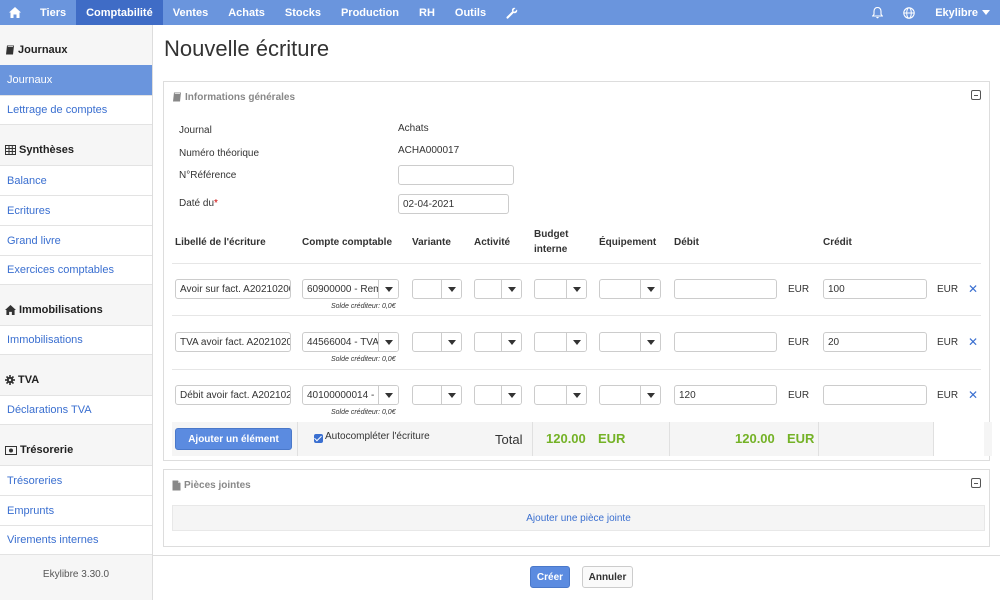  Describe the element at coordinates (76, 410) in the screenshot. I see `sidebar-item-declarations-tva: Déclarations TVA` at that location.